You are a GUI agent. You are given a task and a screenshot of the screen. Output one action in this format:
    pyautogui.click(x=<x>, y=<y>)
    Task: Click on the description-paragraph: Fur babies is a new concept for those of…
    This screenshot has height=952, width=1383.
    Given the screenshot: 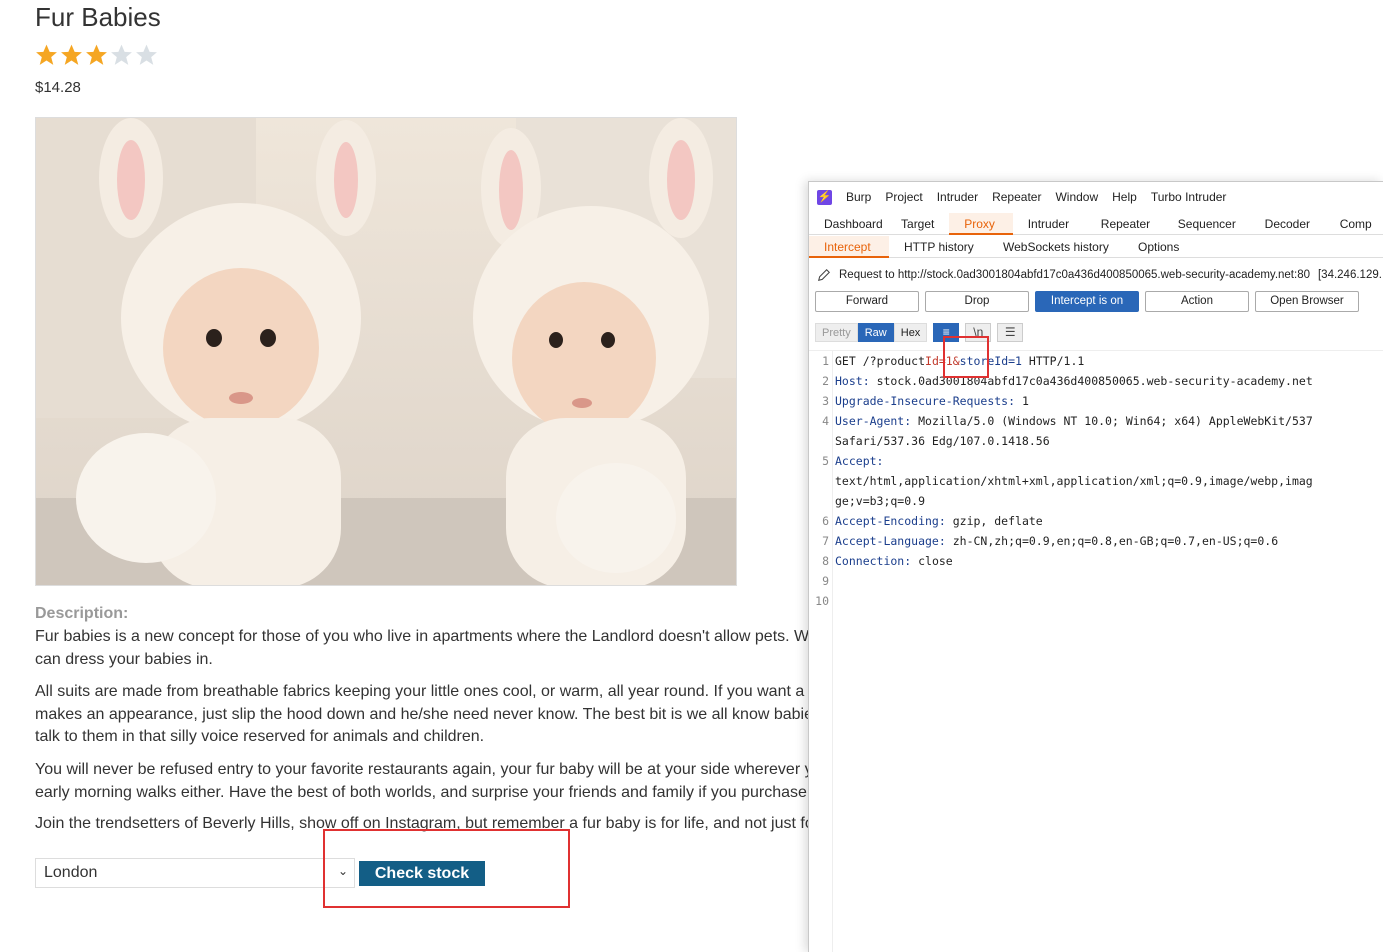 What is the action you would take?
    pyautogui.click(x=422, y=648)
    